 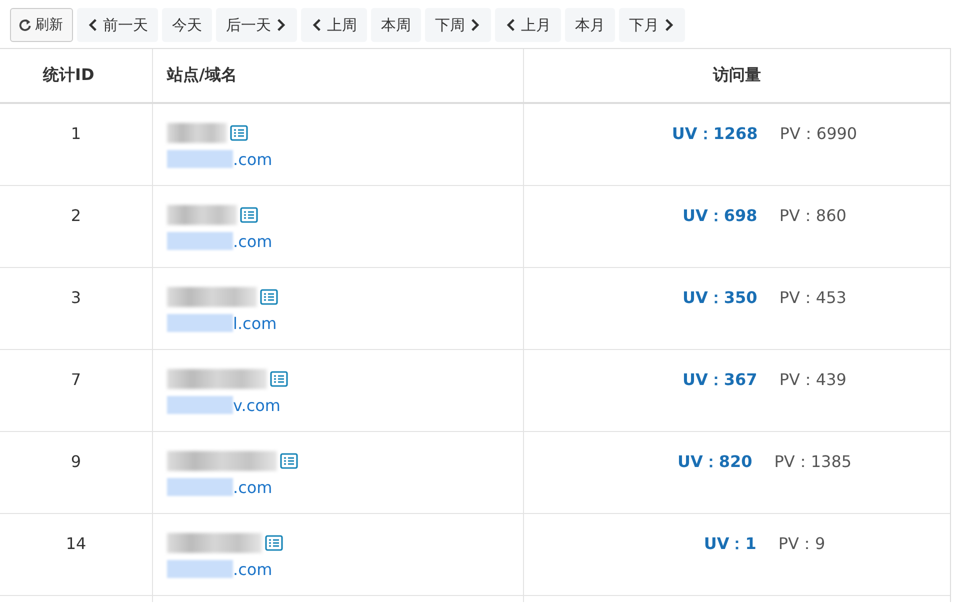 What do you see at coordinates (715, 134) in the screenshot?
I see `uv-count: UV：1268` at bounding box center [715, 134].